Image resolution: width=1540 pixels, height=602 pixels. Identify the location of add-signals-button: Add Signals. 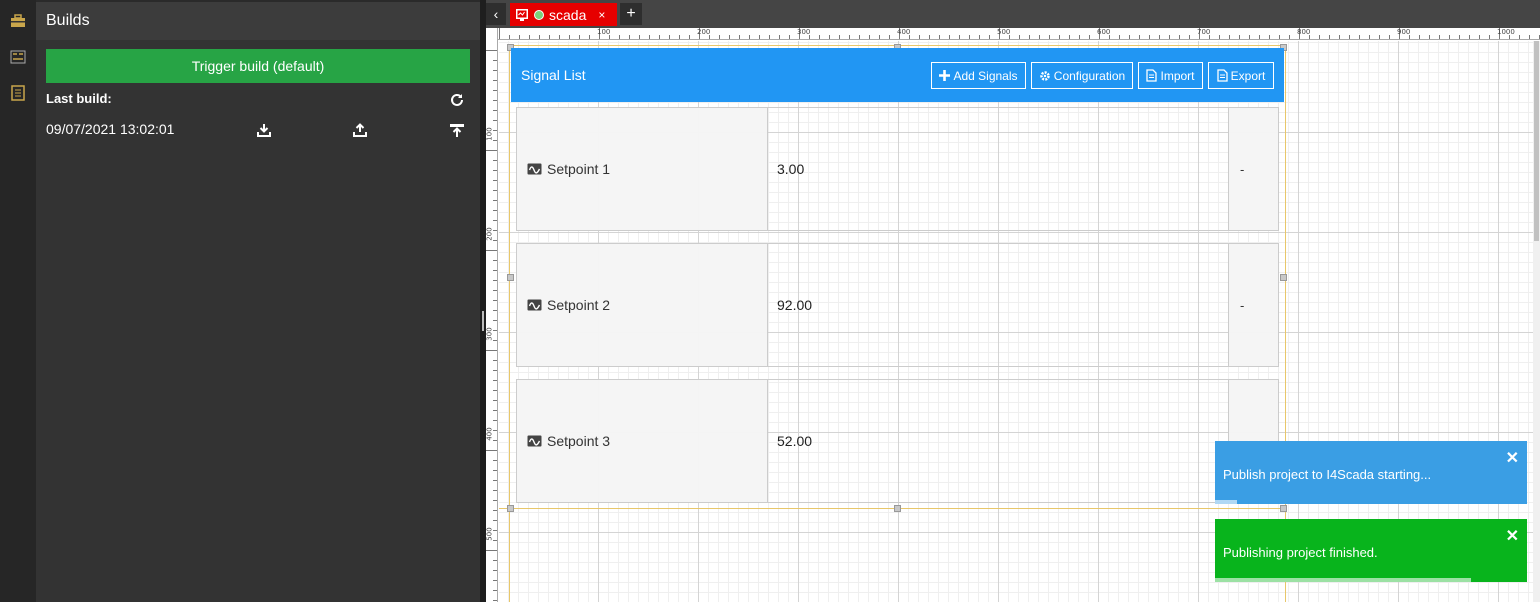
(978, 75).